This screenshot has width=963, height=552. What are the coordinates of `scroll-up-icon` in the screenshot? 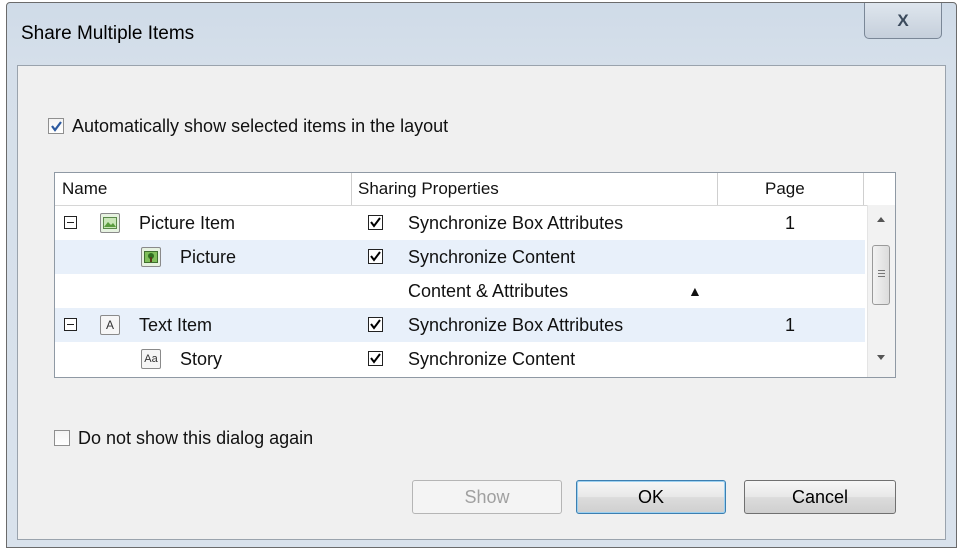 It's located at (881, 219).